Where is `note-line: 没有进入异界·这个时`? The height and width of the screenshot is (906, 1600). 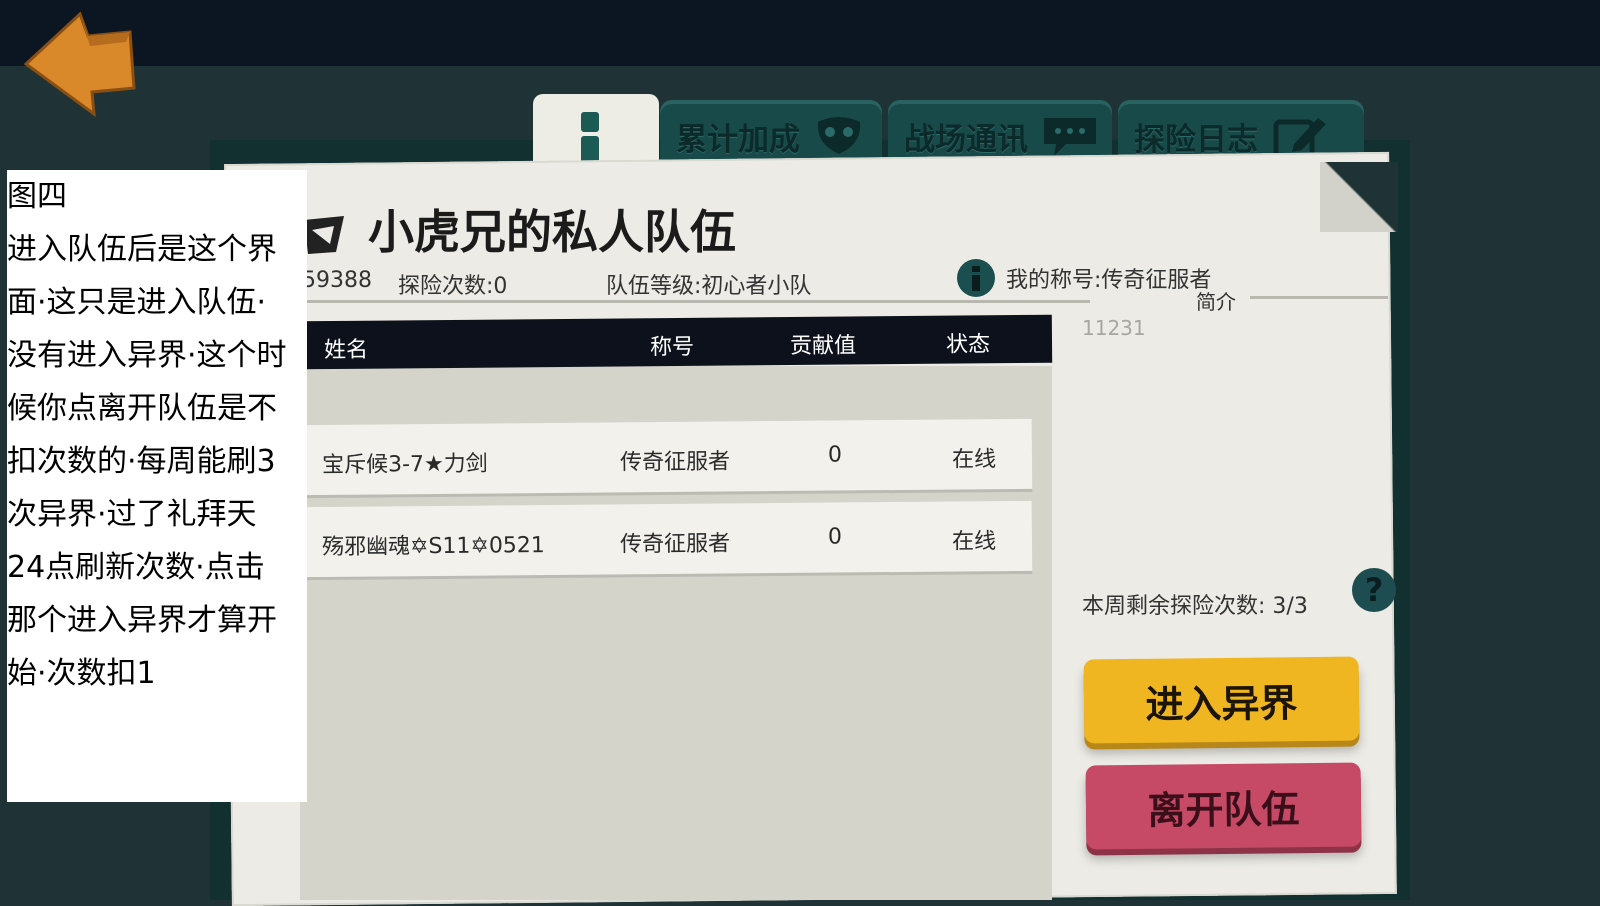 note-line: 没有进入异界·这个时 is located at coordinates (147, 355).